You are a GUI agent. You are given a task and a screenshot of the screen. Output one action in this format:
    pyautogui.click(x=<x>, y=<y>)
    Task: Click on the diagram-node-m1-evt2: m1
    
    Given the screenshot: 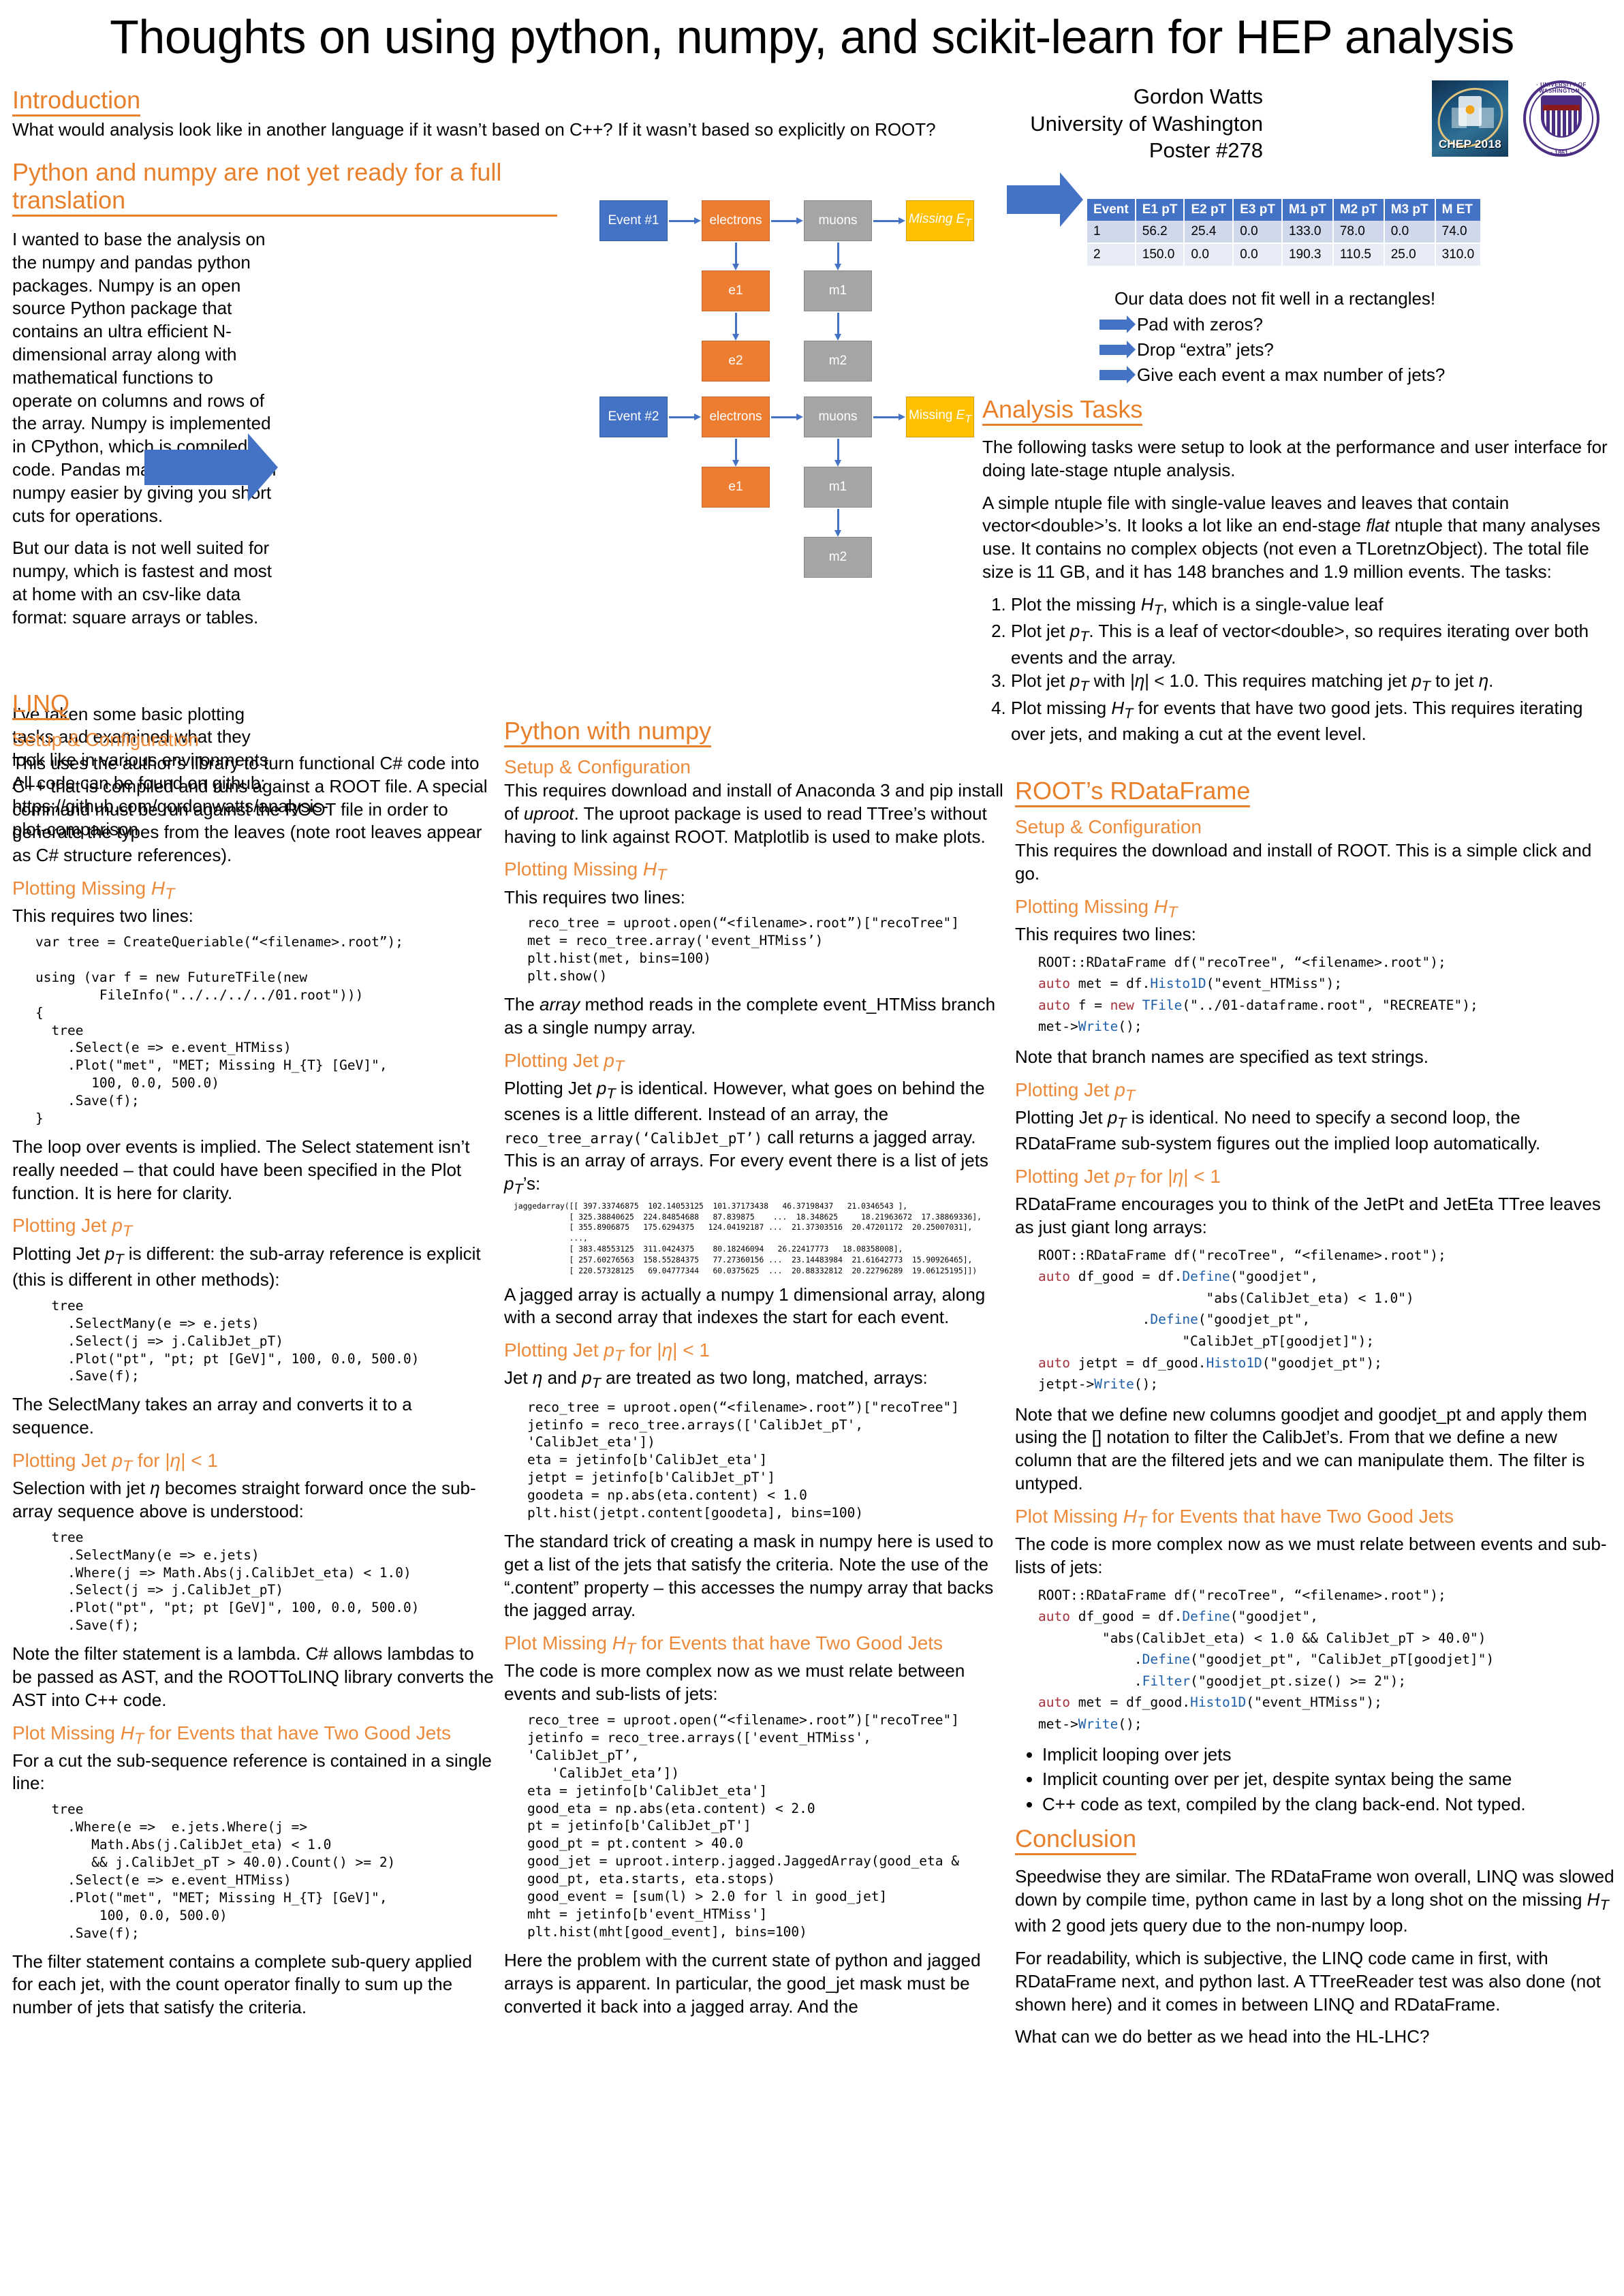 What is the action you would take?
    pyautogui.click(x=838, y=488)
    